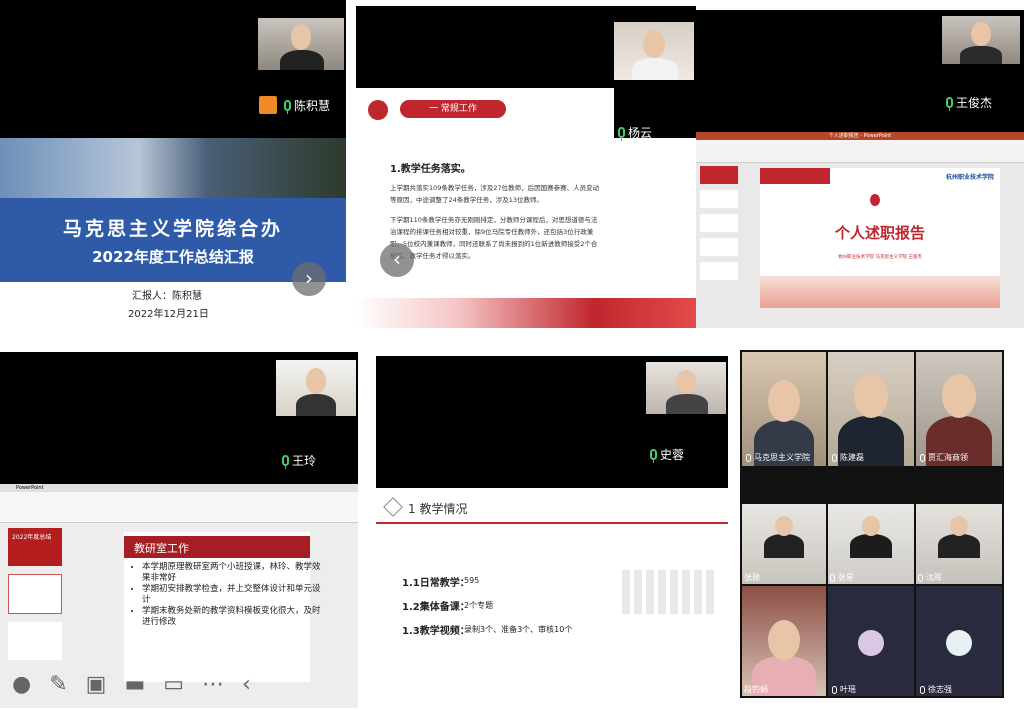 Image resolution: width=1024 pixels, height=710 pixels. What do you see at coordinates (168, 314) in the screenshot?
I see `report-date: 2022年12月21日` at bounding box center [168, 314].